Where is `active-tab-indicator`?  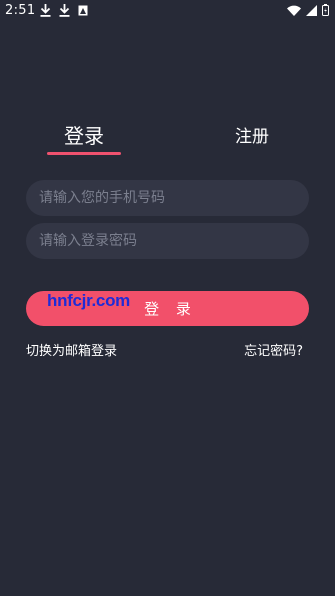
active-tab-indicator is located at coordinates (84, 153).